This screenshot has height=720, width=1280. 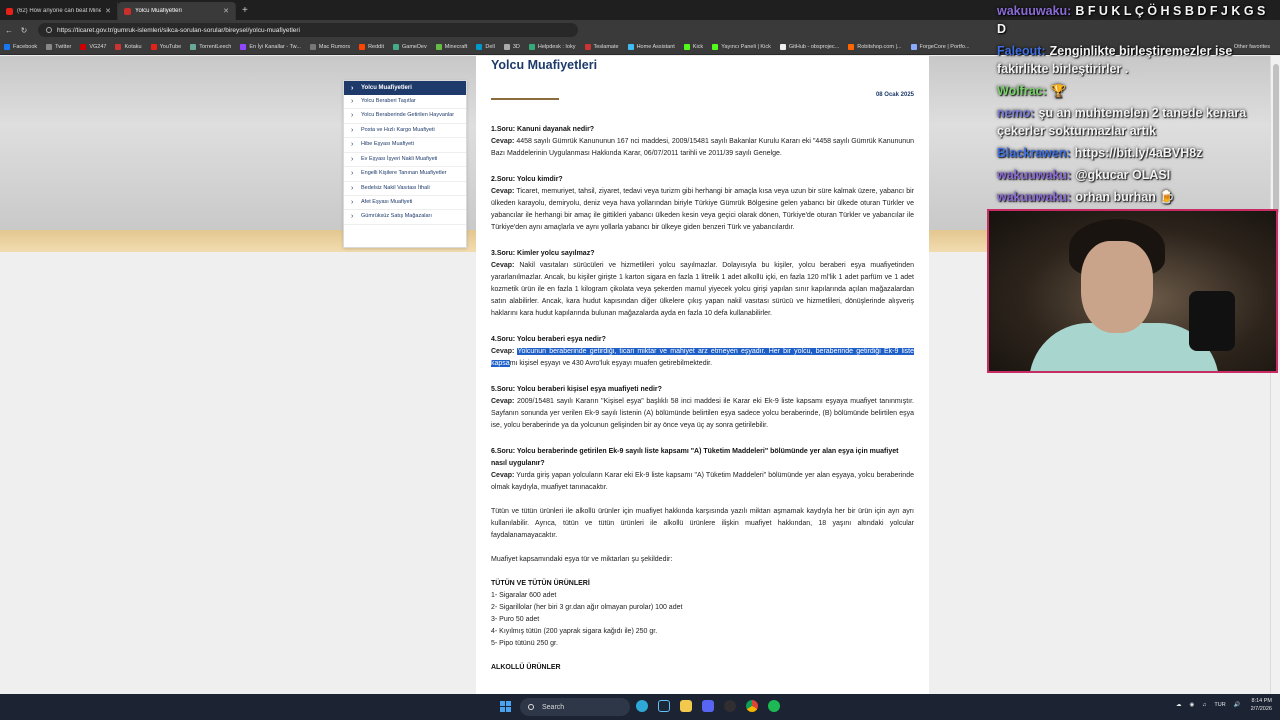 I want to click on file-explorer-icon, so click(x=686, y=706).